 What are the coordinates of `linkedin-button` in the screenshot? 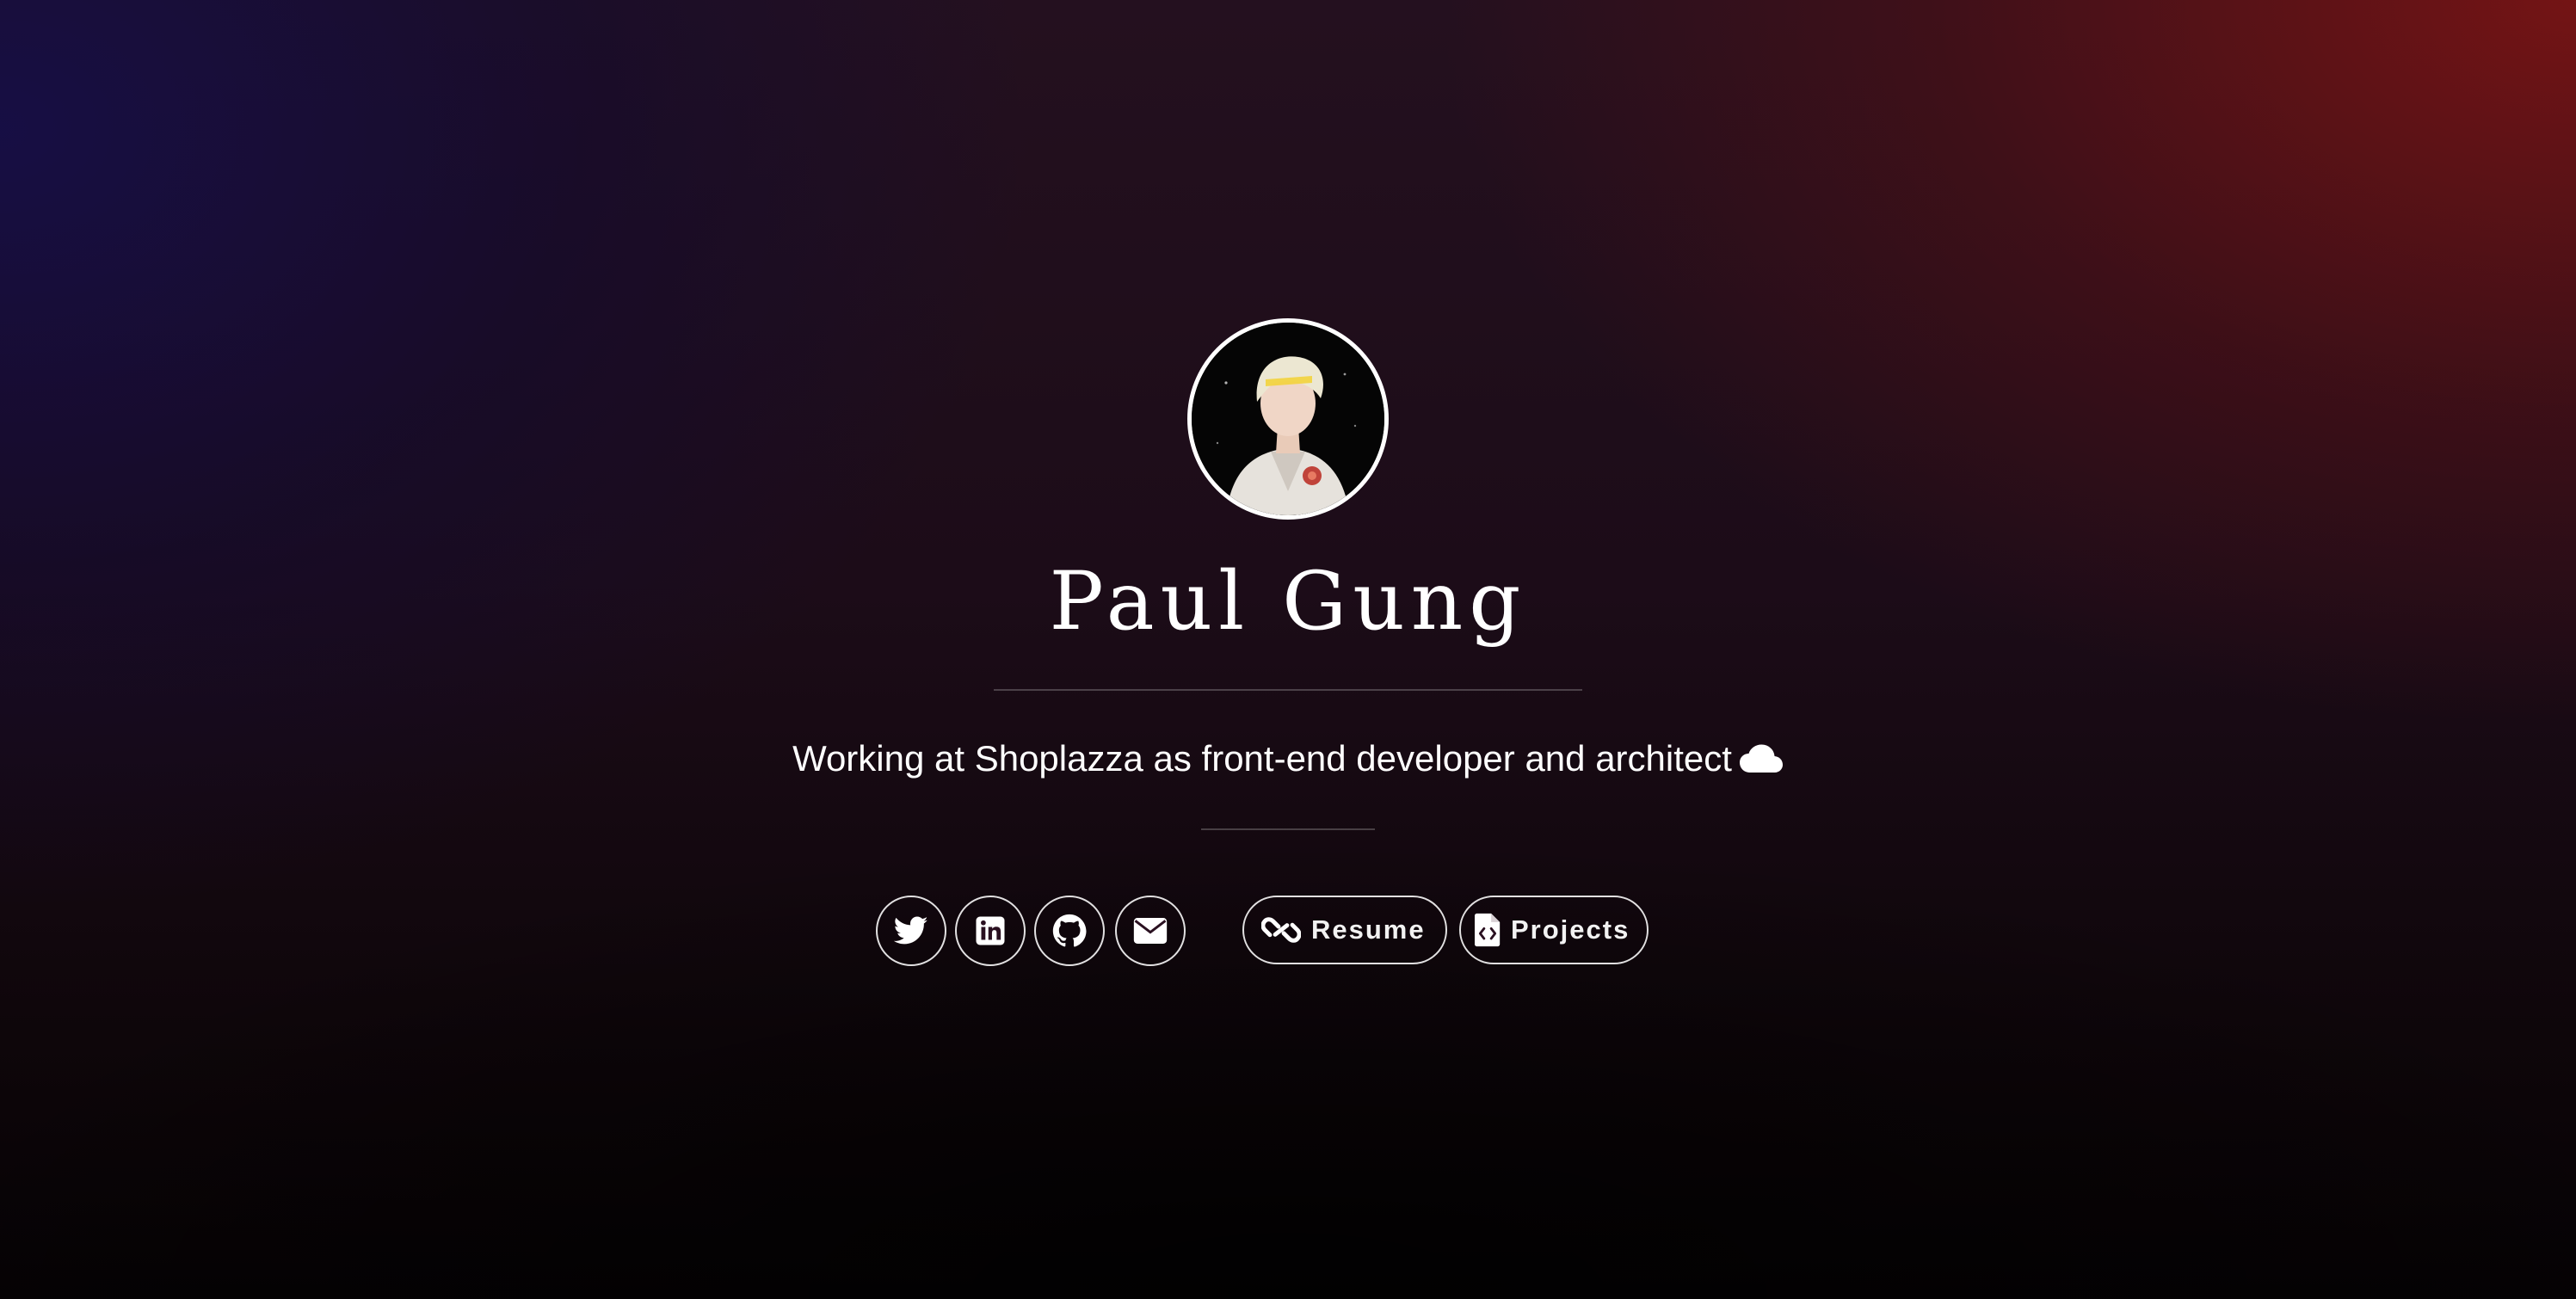 It's located at (991, 931).